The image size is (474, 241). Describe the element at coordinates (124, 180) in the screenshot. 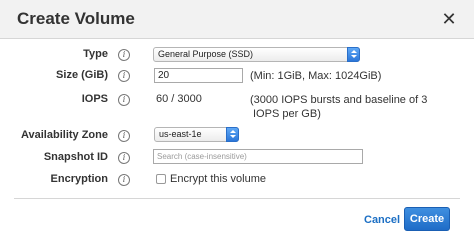

I see `encryption-info-icon: i` at that location.